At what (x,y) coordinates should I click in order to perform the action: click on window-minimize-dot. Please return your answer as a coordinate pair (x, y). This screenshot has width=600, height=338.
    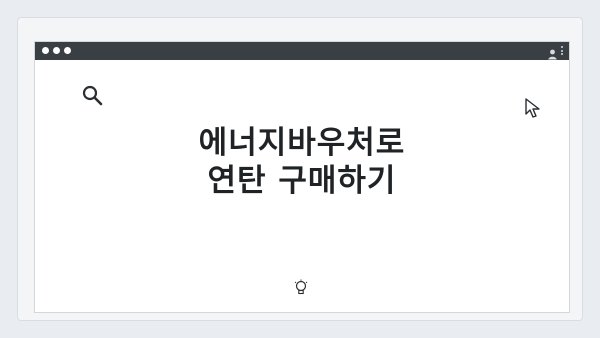
    Looking at the image, I should click on (56, 50).